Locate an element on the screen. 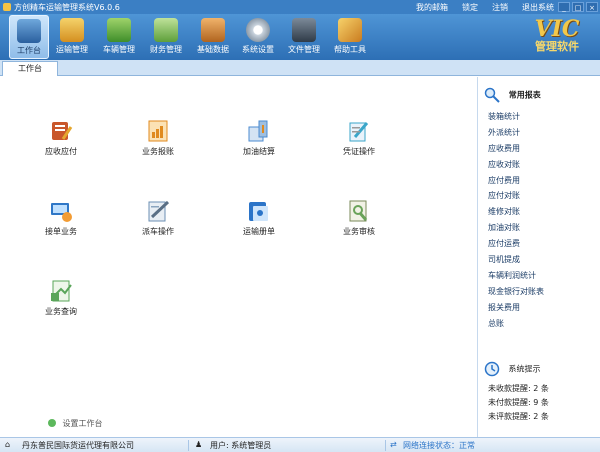  home-icon: ⌂ is located at coordinates (8, 444).